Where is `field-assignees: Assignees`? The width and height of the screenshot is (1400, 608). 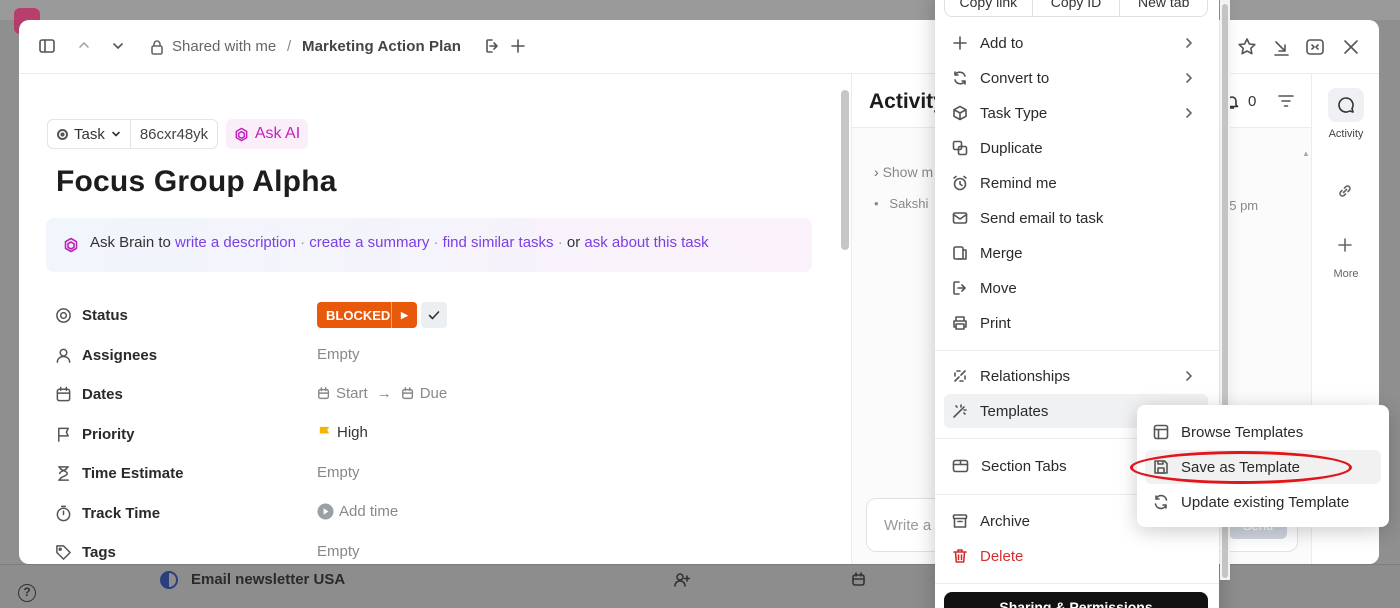
field-assignees: Assignees is located at coordinates (106, 355).